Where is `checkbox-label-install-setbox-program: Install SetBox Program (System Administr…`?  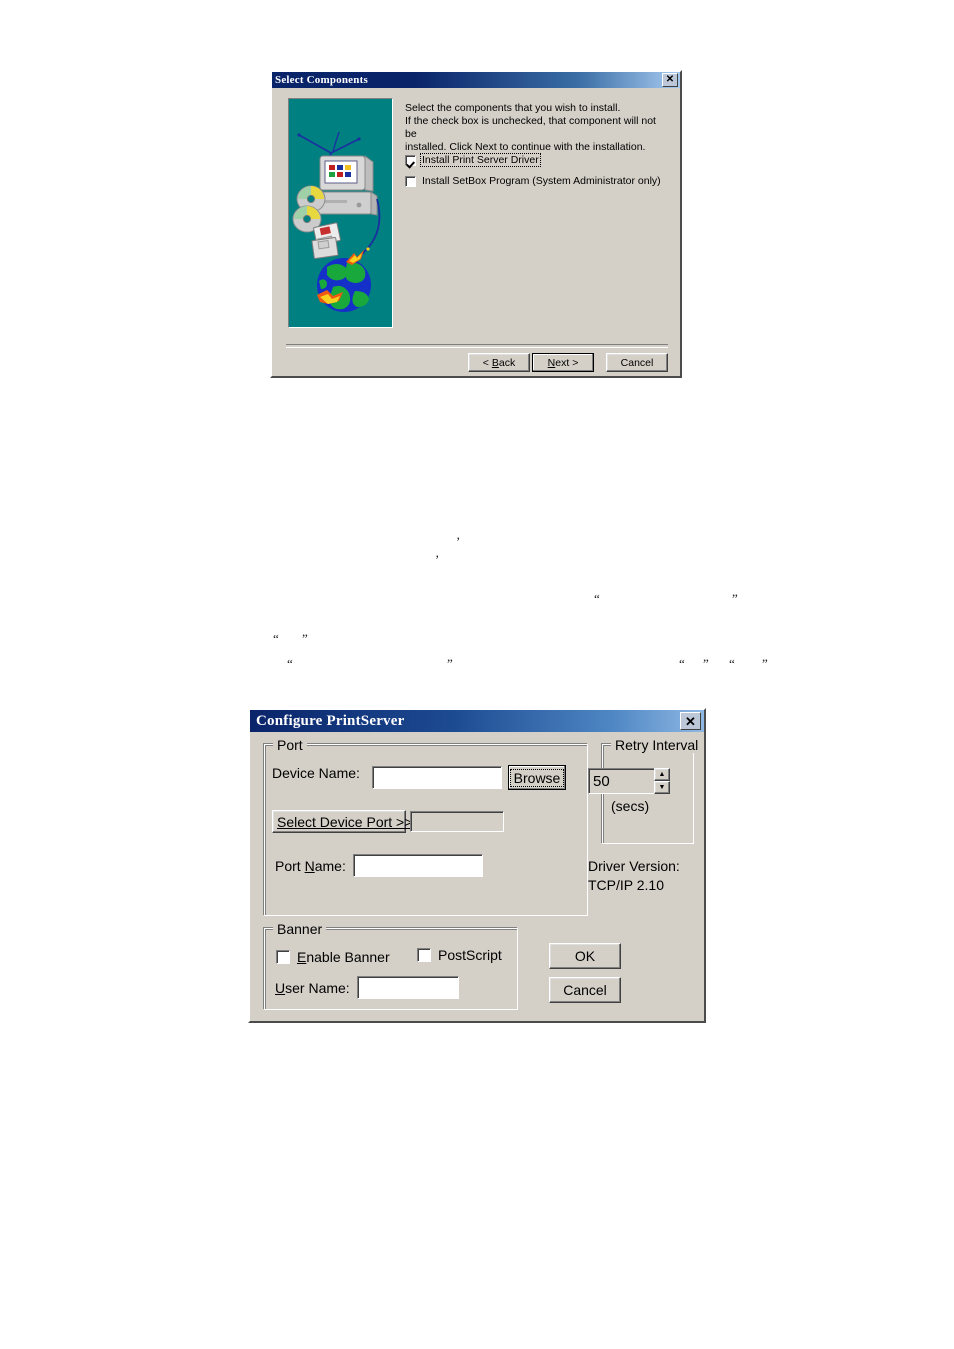 checkbox-label-install-setbox-program: Install SetBox Program (System Administr… is located at coordinates (541, 181).